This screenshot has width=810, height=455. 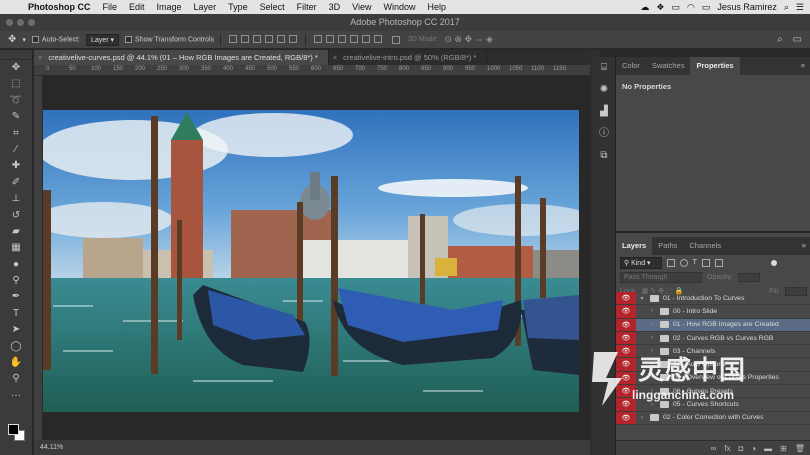 What do you see at coordinates (705, 262) in the screenshot?
I see `shape-filter-icon` at bounding box center [705, 262].